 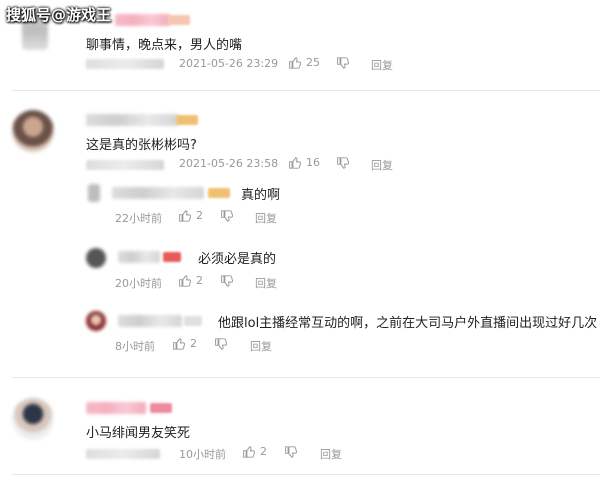 I want to click on like-count: 25, so click(x=313, y=62).